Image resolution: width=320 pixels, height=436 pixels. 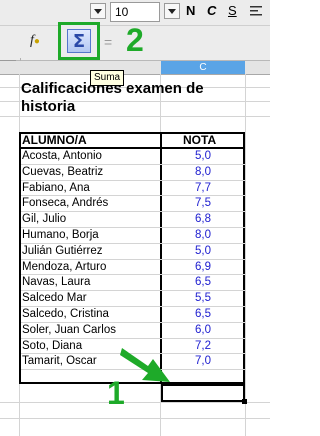 I want to click on grade-cell: 5,5, so click(x=203, y=298).